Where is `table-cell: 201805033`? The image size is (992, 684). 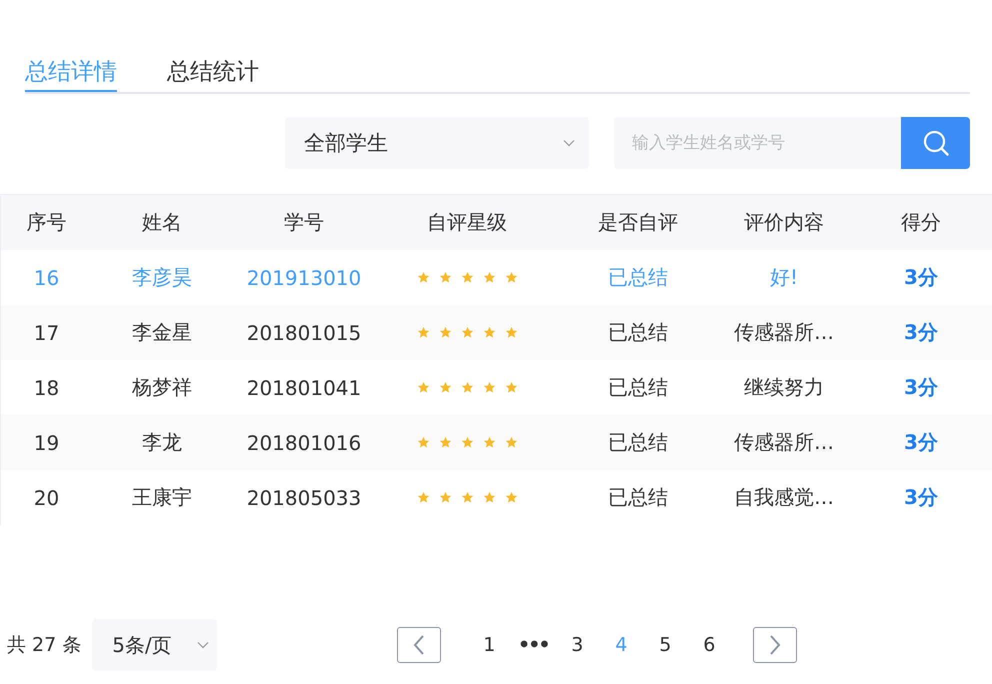
table-cell: 201805033 is located at coordinates (304, 498).